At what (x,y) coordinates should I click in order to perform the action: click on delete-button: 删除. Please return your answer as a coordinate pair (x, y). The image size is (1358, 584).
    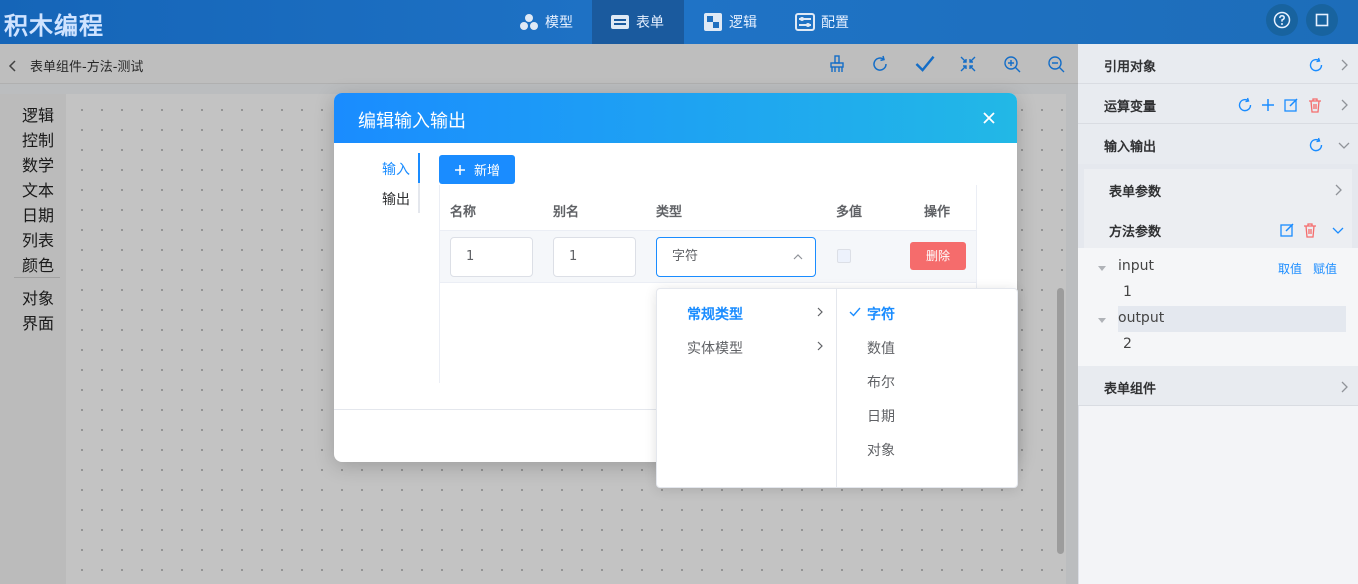
    Looking at the image, I should click on (938, 256).